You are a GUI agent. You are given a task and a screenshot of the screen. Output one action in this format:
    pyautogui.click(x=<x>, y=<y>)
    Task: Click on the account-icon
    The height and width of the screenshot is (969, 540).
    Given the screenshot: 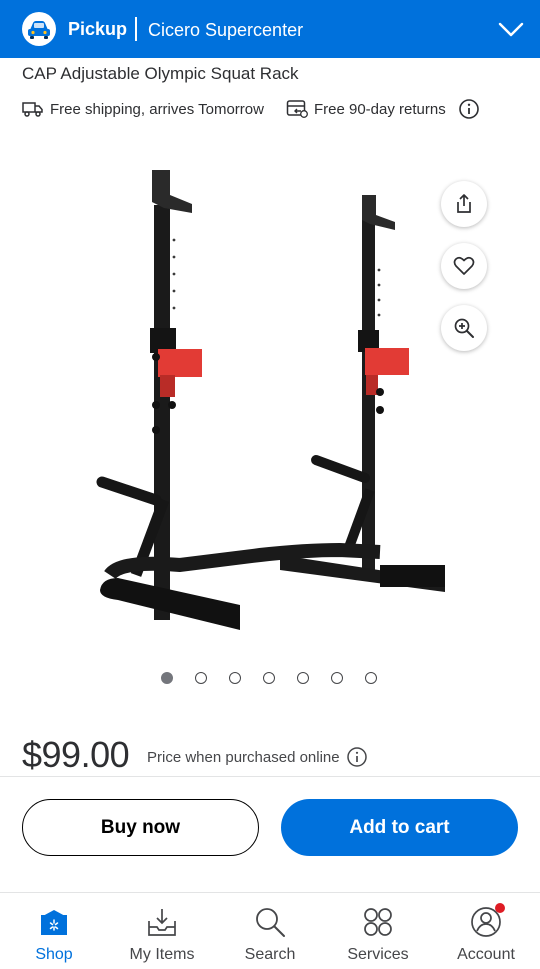 What is the action you would take?
    pyautogui.click(x=487, y=921)
    